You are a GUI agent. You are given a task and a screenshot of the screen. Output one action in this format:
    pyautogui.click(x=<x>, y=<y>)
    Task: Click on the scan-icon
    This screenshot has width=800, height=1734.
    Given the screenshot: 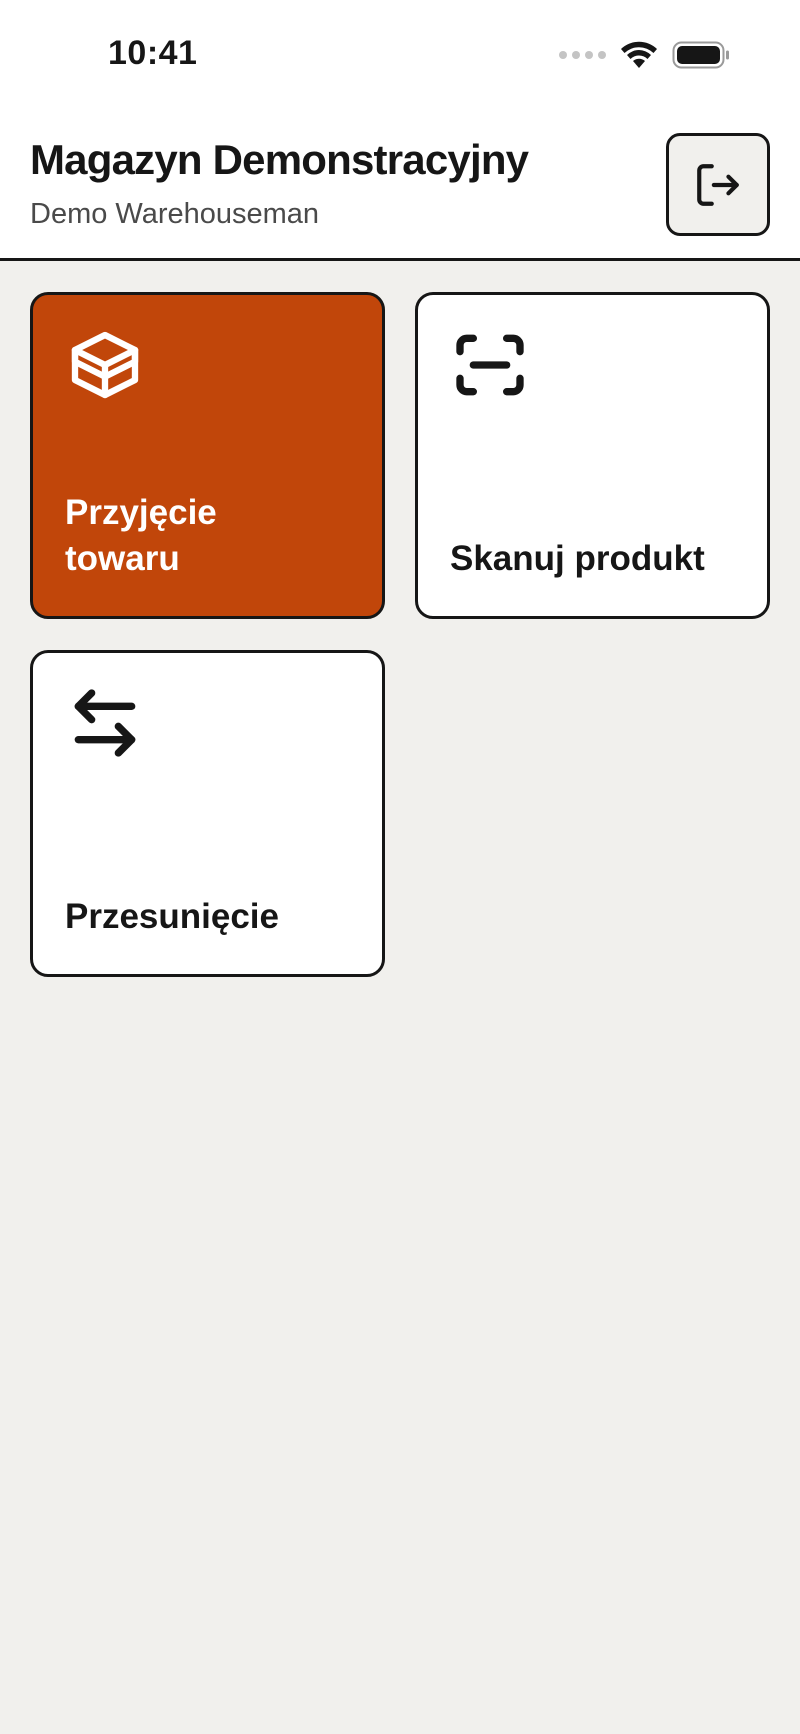 What is the action you would take?
    pyautogui.click(x=490, y=365)
    